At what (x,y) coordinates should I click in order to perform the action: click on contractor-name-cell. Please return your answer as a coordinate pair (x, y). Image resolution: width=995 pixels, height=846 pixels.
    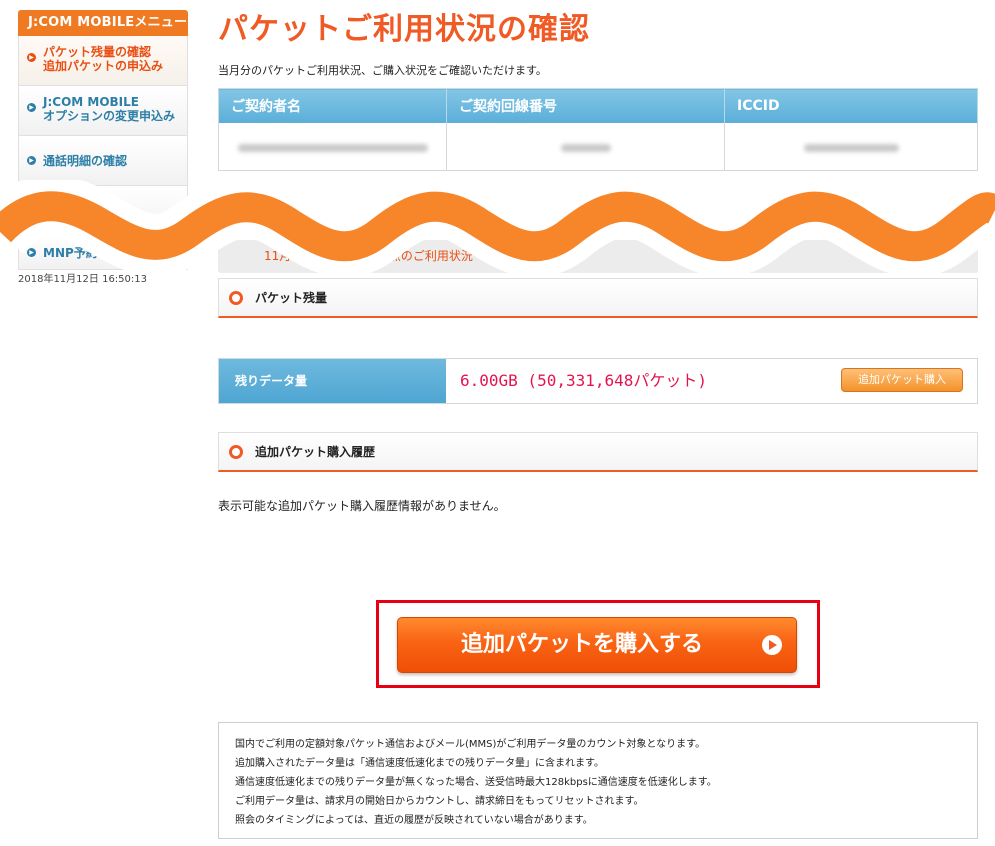
    Looking at the image, I should click on (332, 146).